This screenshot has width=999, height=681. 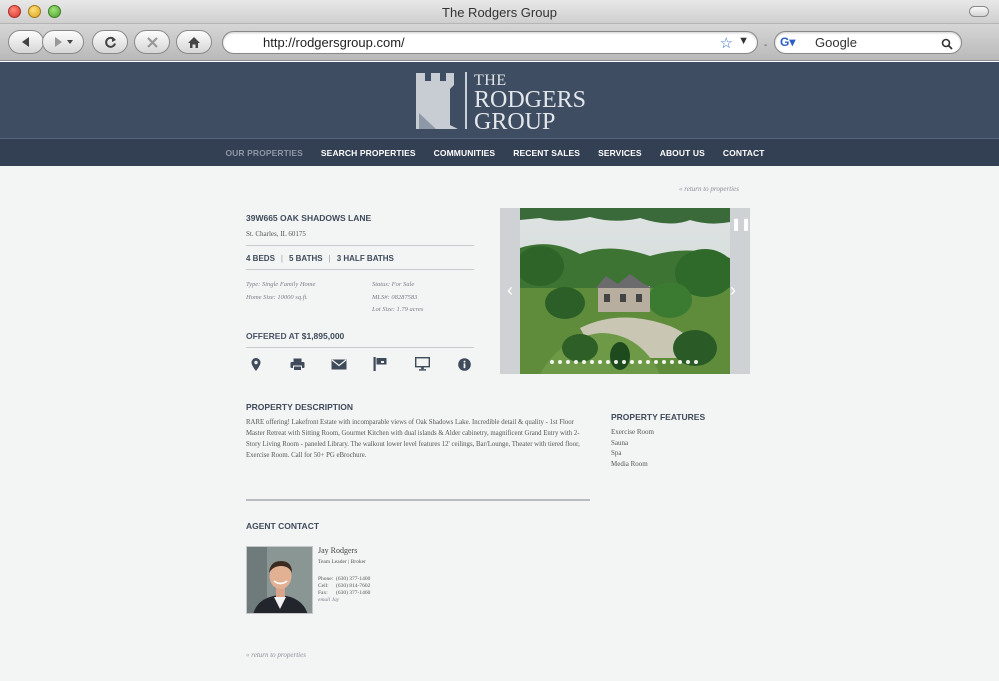 What do you see at coordinates (338, 550) in the screenshot?
I see `agent-name: Jay Rodgers` at bounding box center [338, 550].